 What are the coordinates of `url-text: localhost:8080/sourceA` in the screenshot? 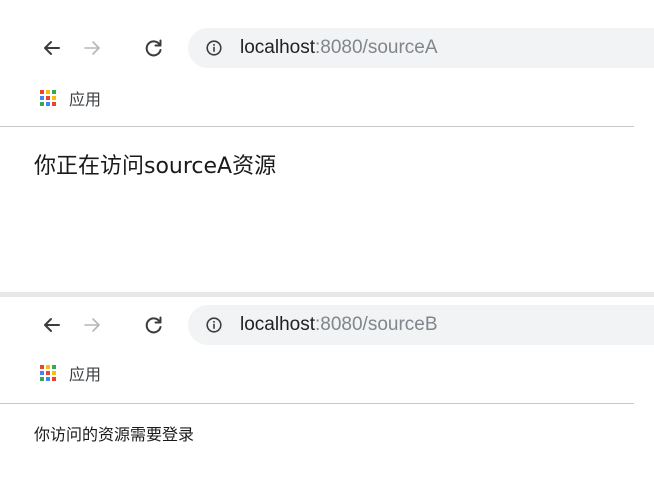 It's located at (339, 48).